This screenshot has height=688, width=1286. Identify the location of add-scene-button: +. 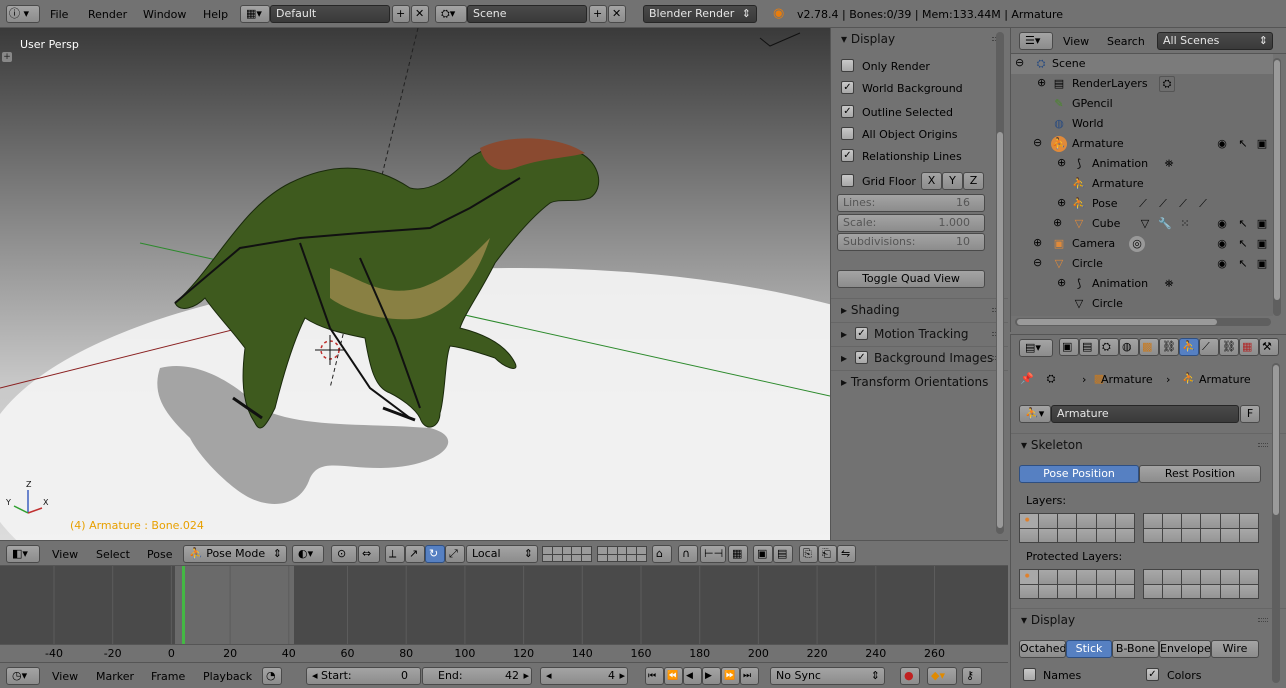
(598, 14).